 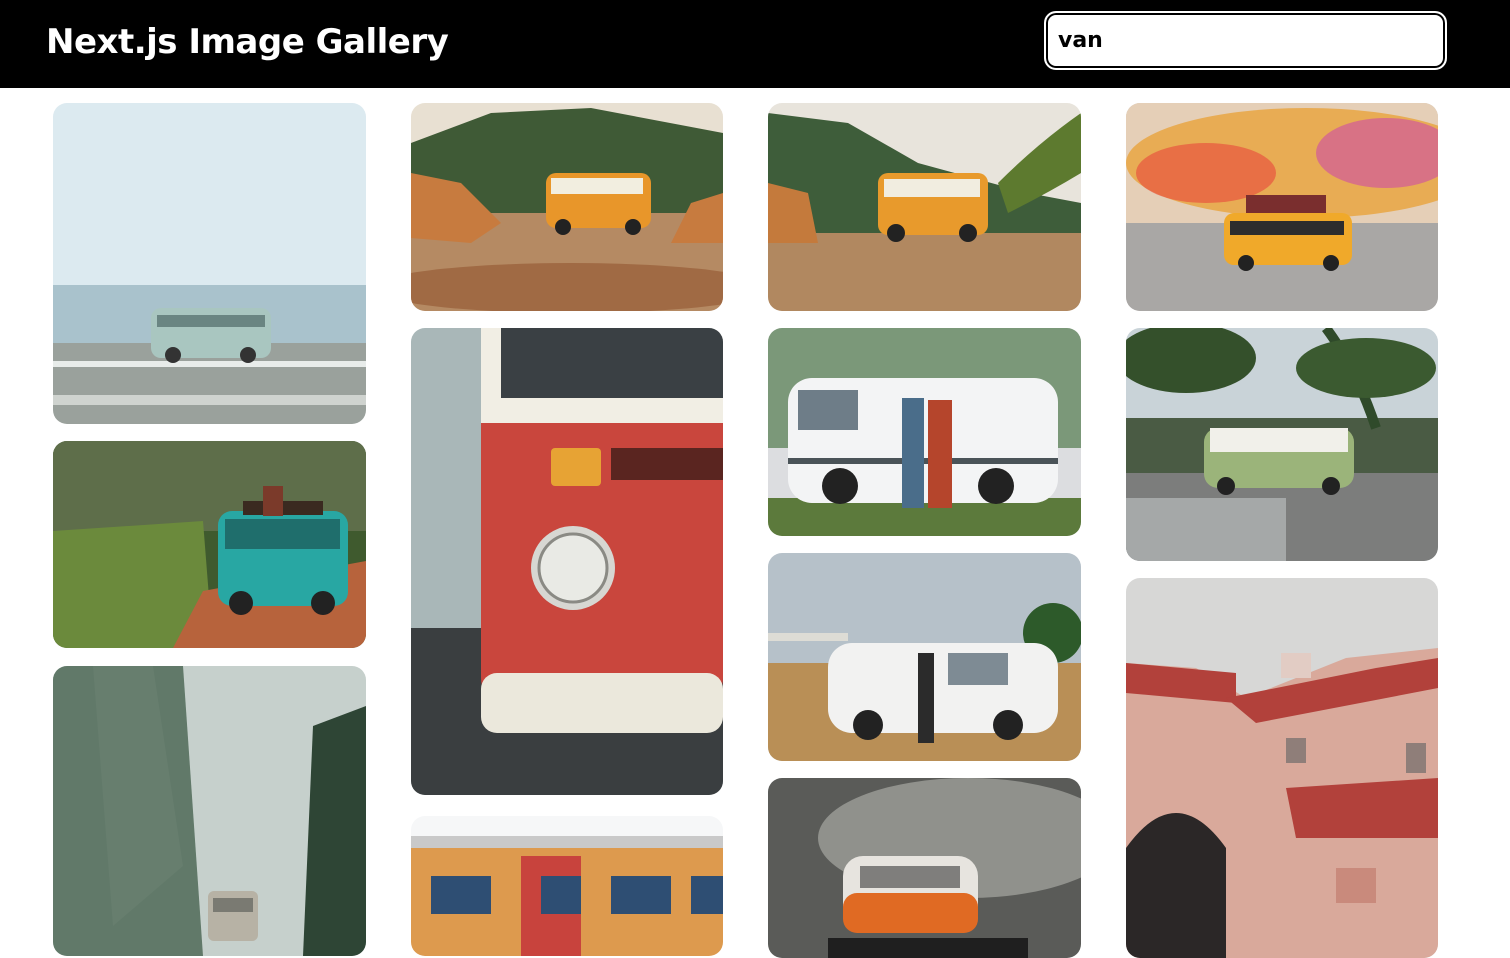 What do you see at coordinates (924, 432) in the screenshot?
I see `gallery-image-couple-white-van` at bounding box center [924, 432].